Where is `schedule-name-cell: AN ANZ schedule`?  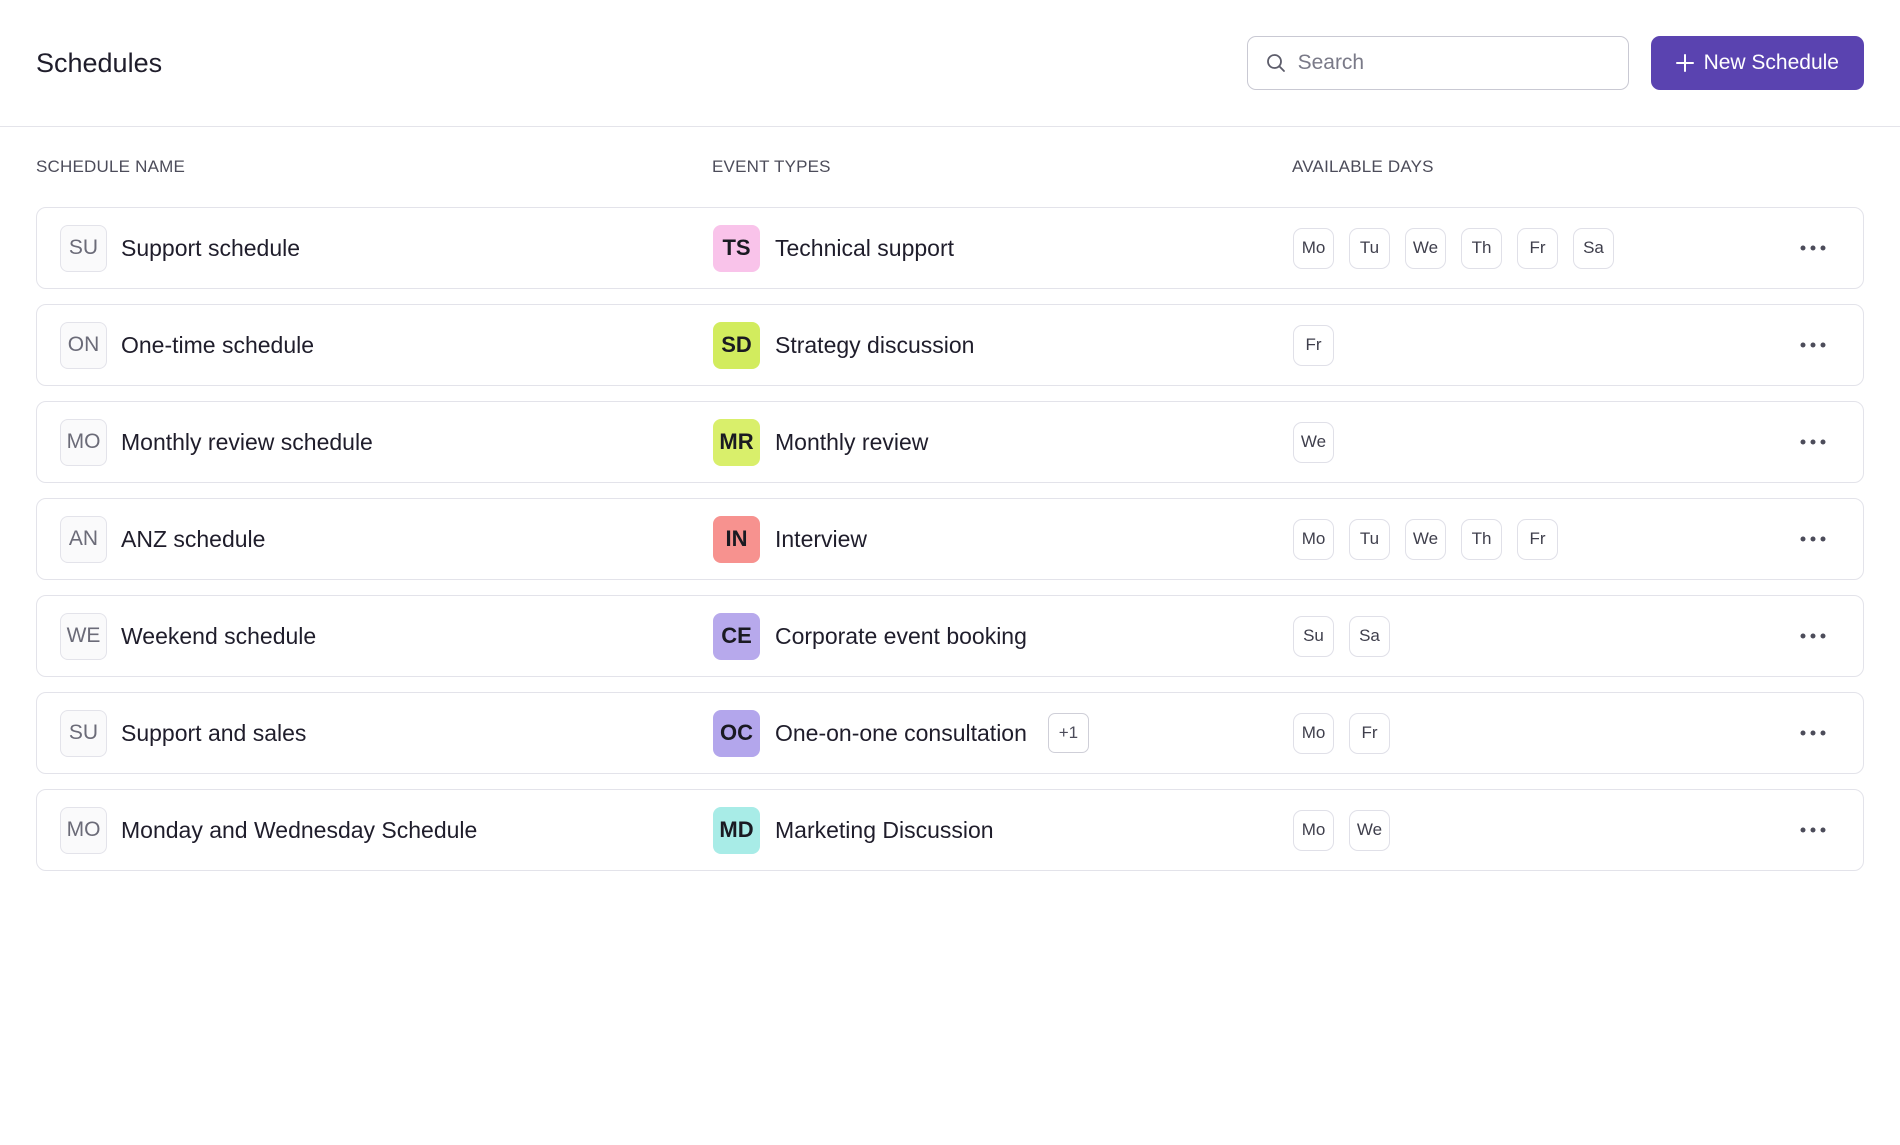 schedule-name-cell: AN ANZ schedule is located at coordinates (386, 539).